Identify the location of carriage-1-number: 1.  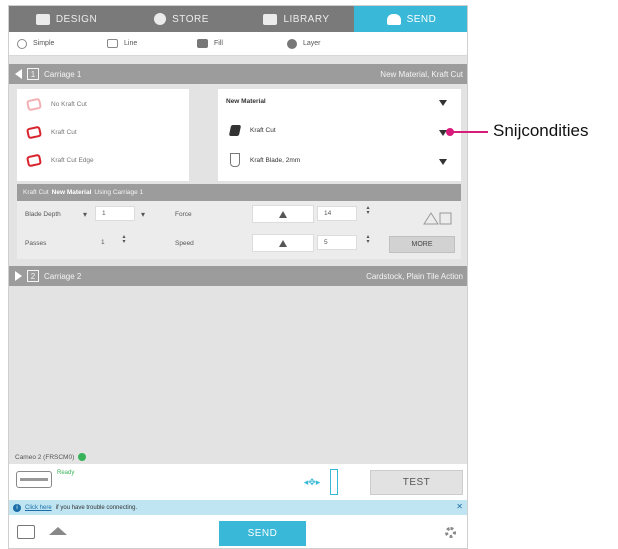
(33, 74).